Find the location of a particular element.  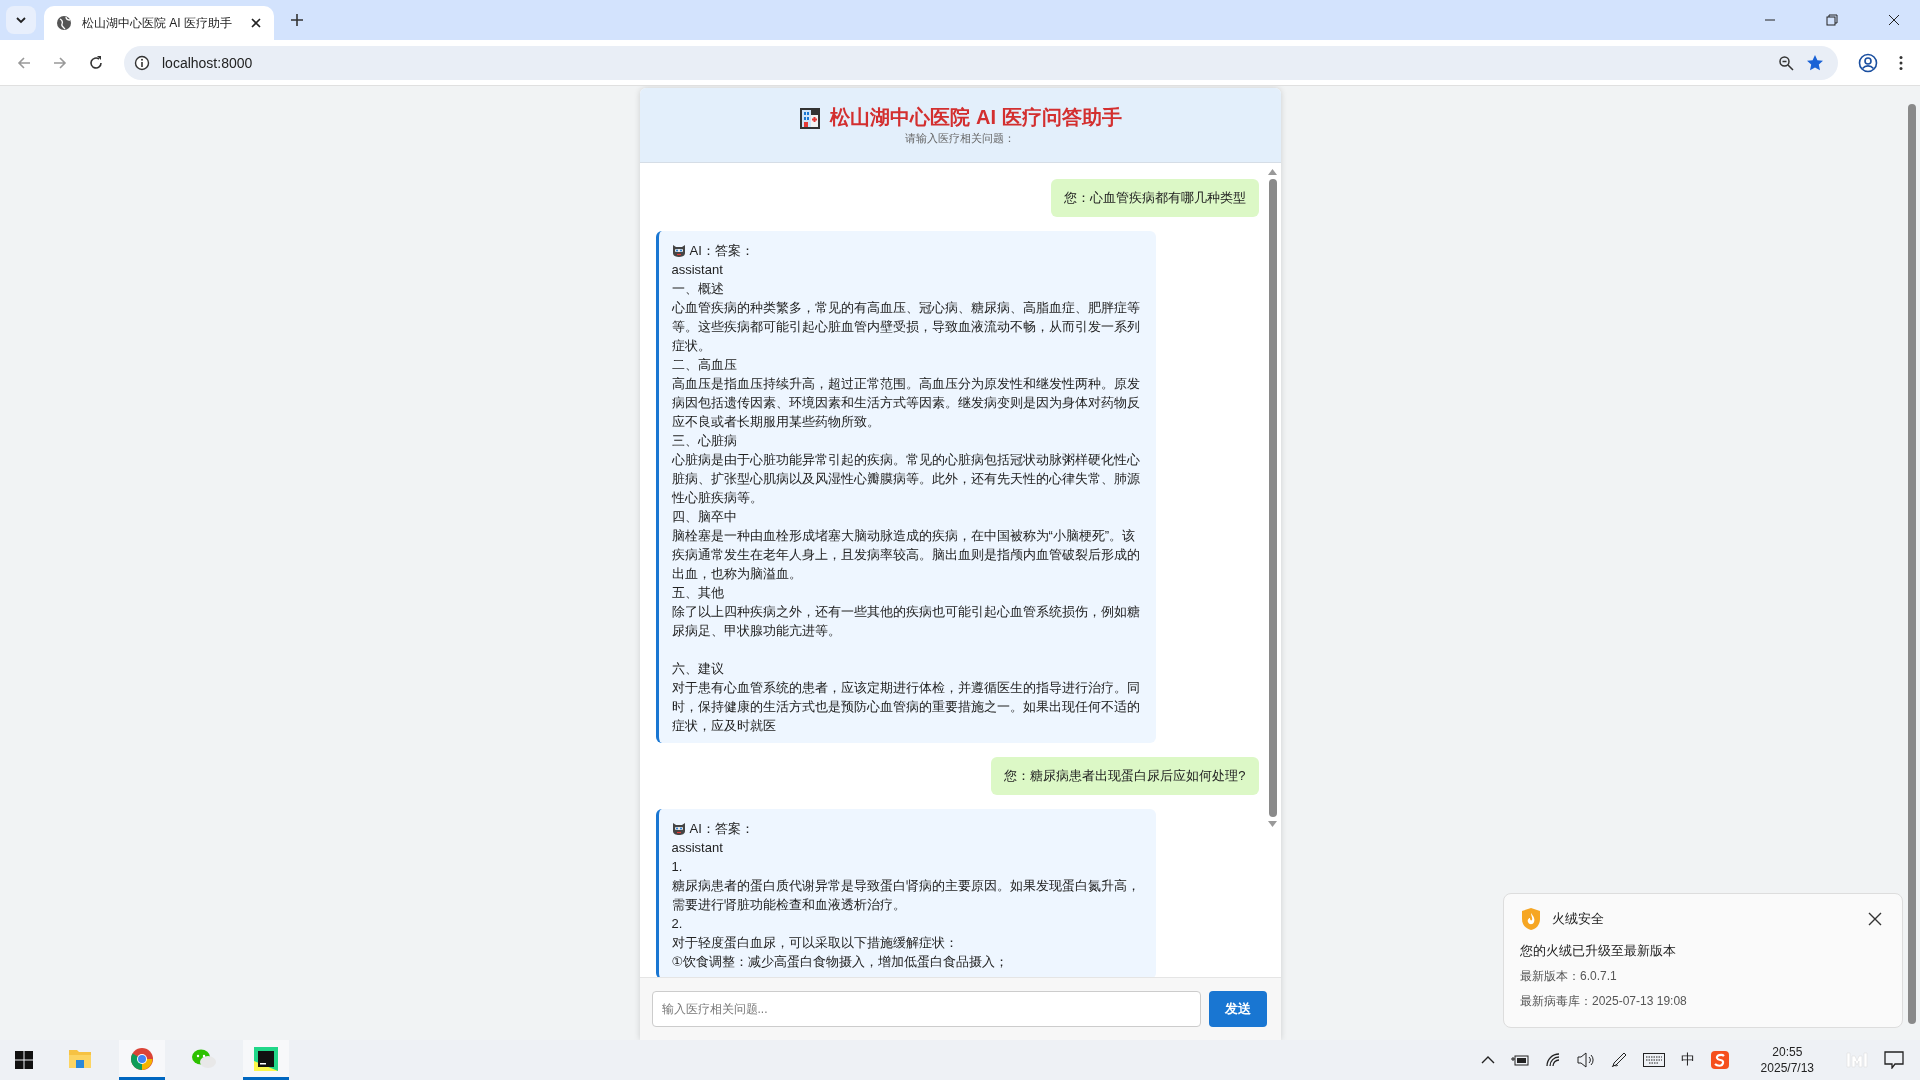

notification-center-icon is located at coordinates (1894, 1060).